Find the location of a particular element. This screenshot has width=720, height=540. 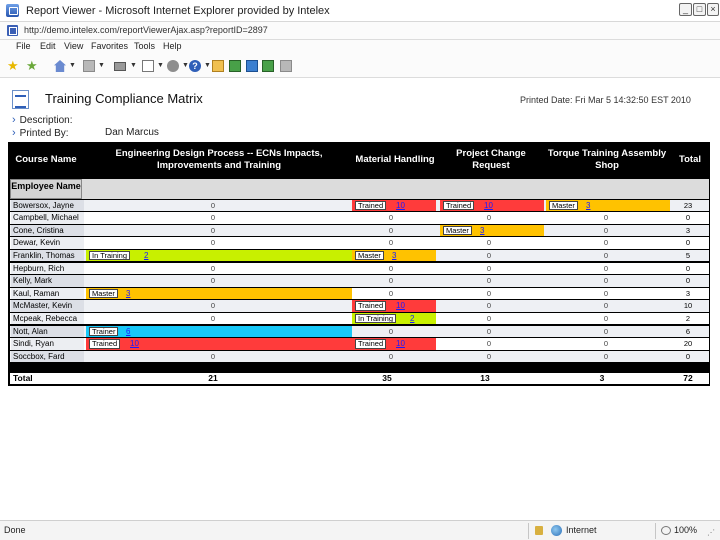

mail-icon is located at coordinates (218, 66).